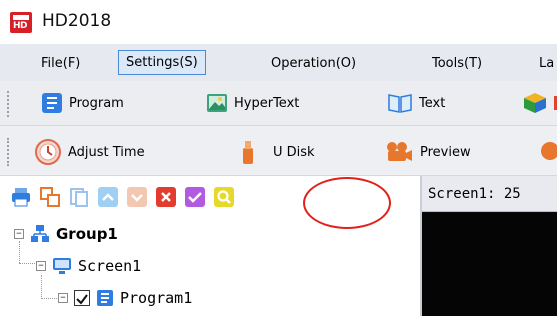  What do you see at coordinates (162, 62) in the screenshot?
I see `menu-settings: Settings(S)` at bounding box center [162, 62].